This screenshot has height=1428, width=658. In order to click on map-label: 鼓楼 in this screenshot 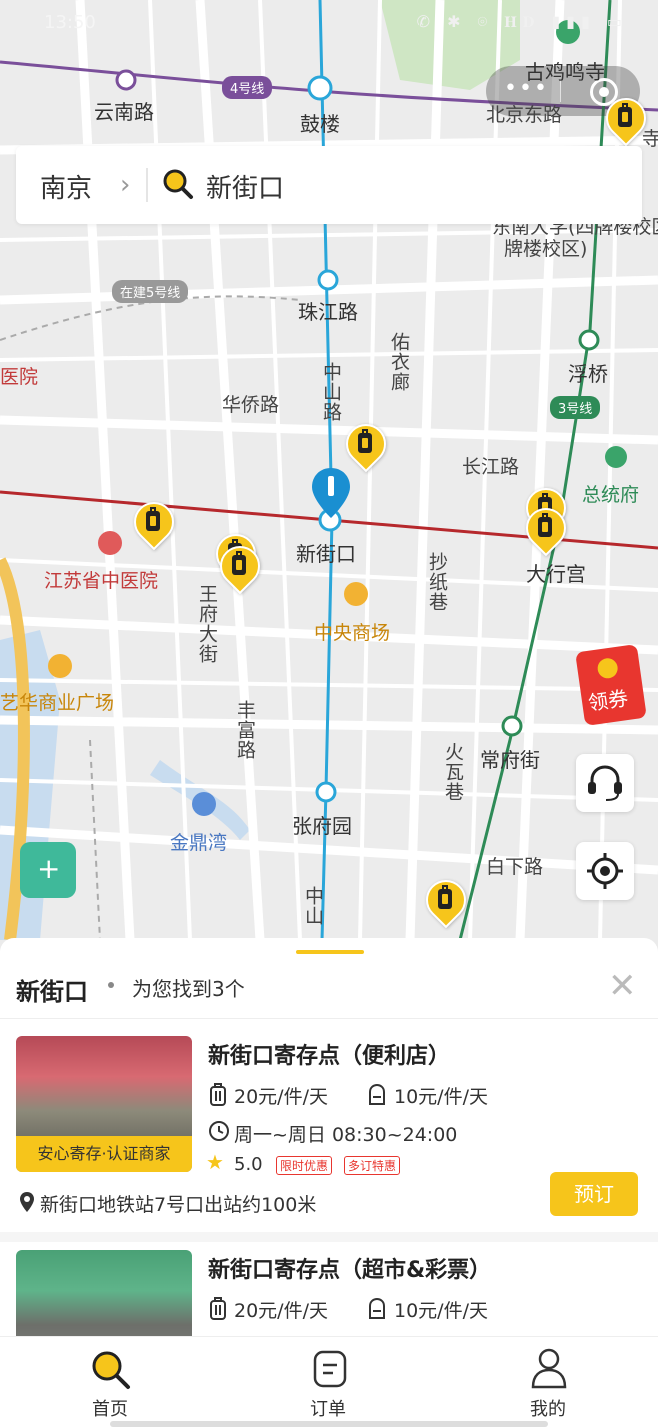, I will do `click(320, 124)`.